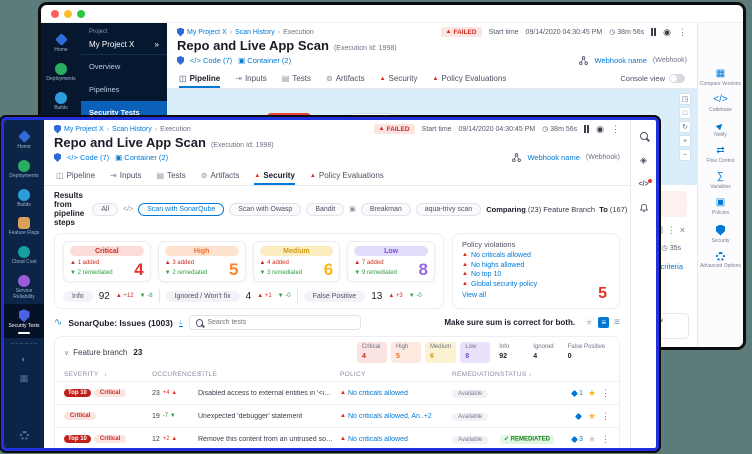  Describe the element at coordinates (720, 260) in the screenshot. I see `advanced-options-button: Advanced Options` at that location.